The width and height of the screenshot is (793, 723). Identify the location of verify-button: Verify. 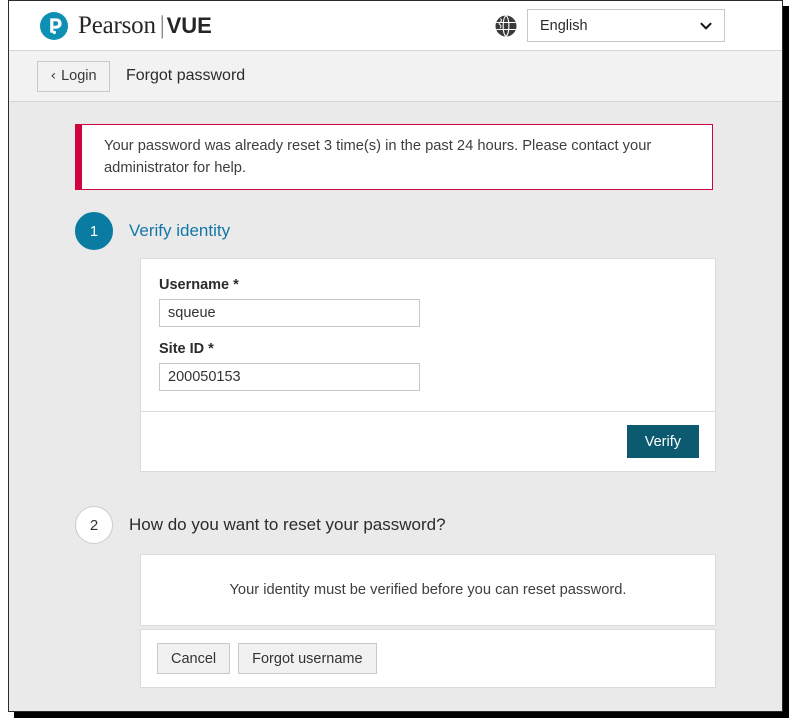
(662, 441).